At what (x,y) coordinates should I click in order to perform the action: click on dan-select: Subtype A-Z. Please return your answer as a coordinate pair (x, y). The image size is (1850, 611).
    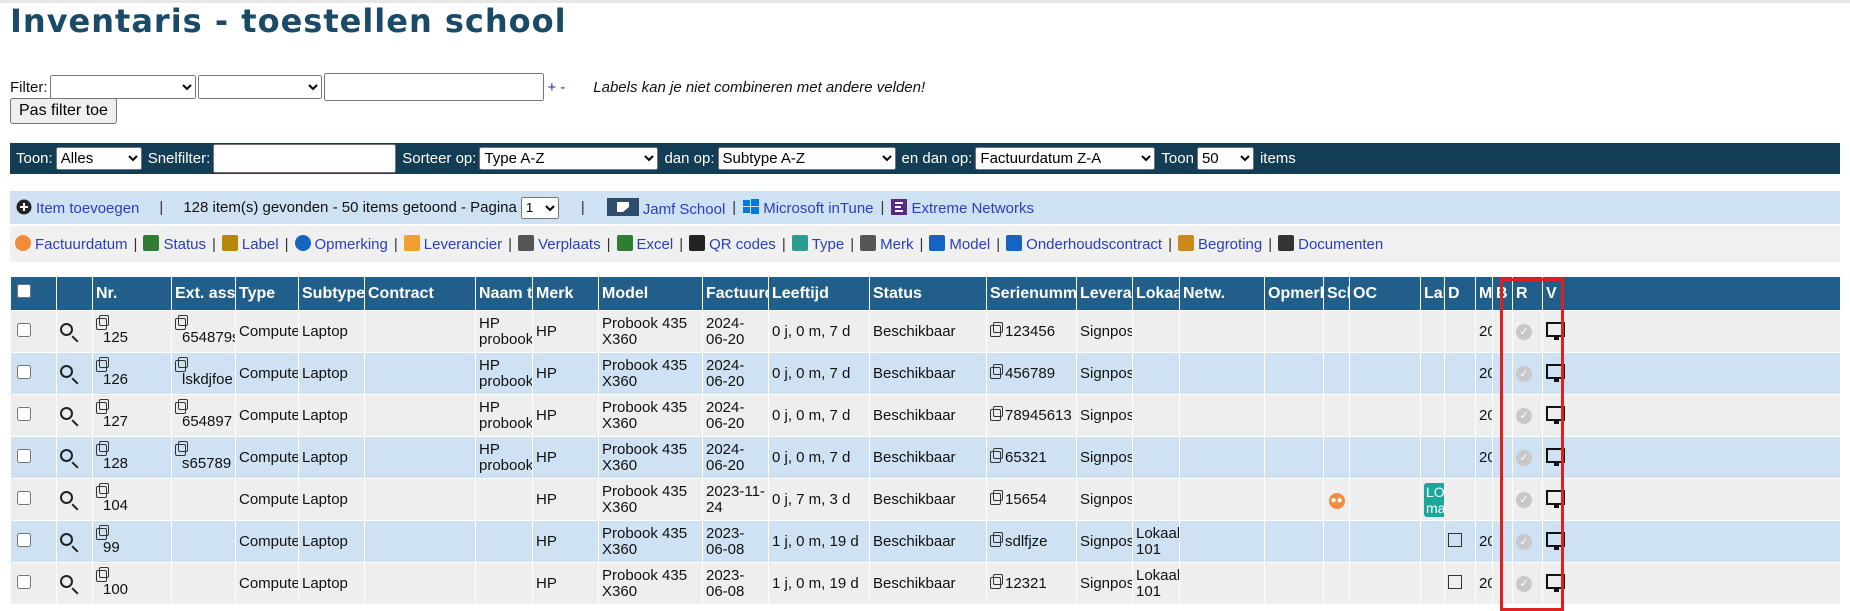
    Looking at the image, I should click on (806, 158).